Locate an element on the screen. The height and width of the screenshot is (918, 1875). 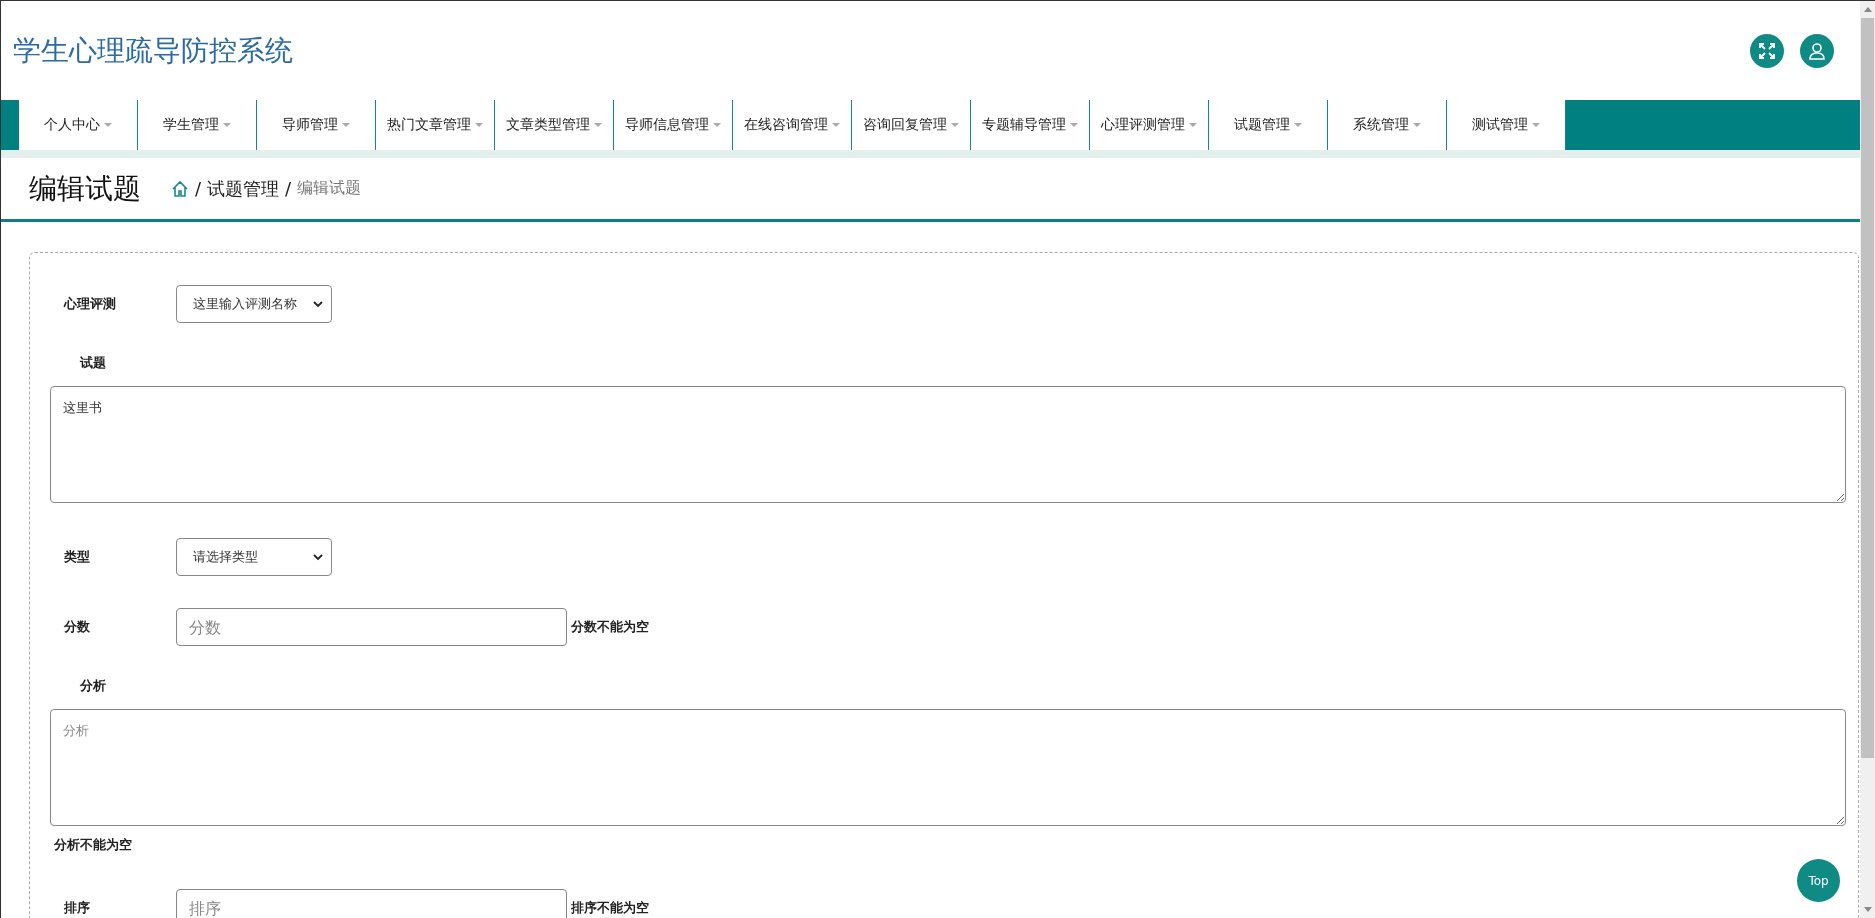
fullscreen-button is located at coordinates (1767, 50).